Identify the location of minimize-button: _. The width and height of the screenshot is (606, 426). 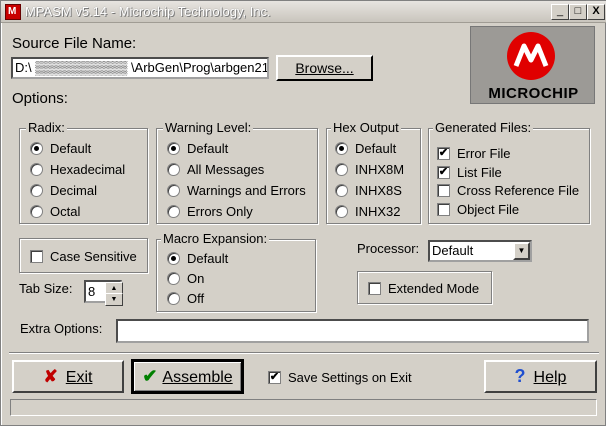
(560, 12).